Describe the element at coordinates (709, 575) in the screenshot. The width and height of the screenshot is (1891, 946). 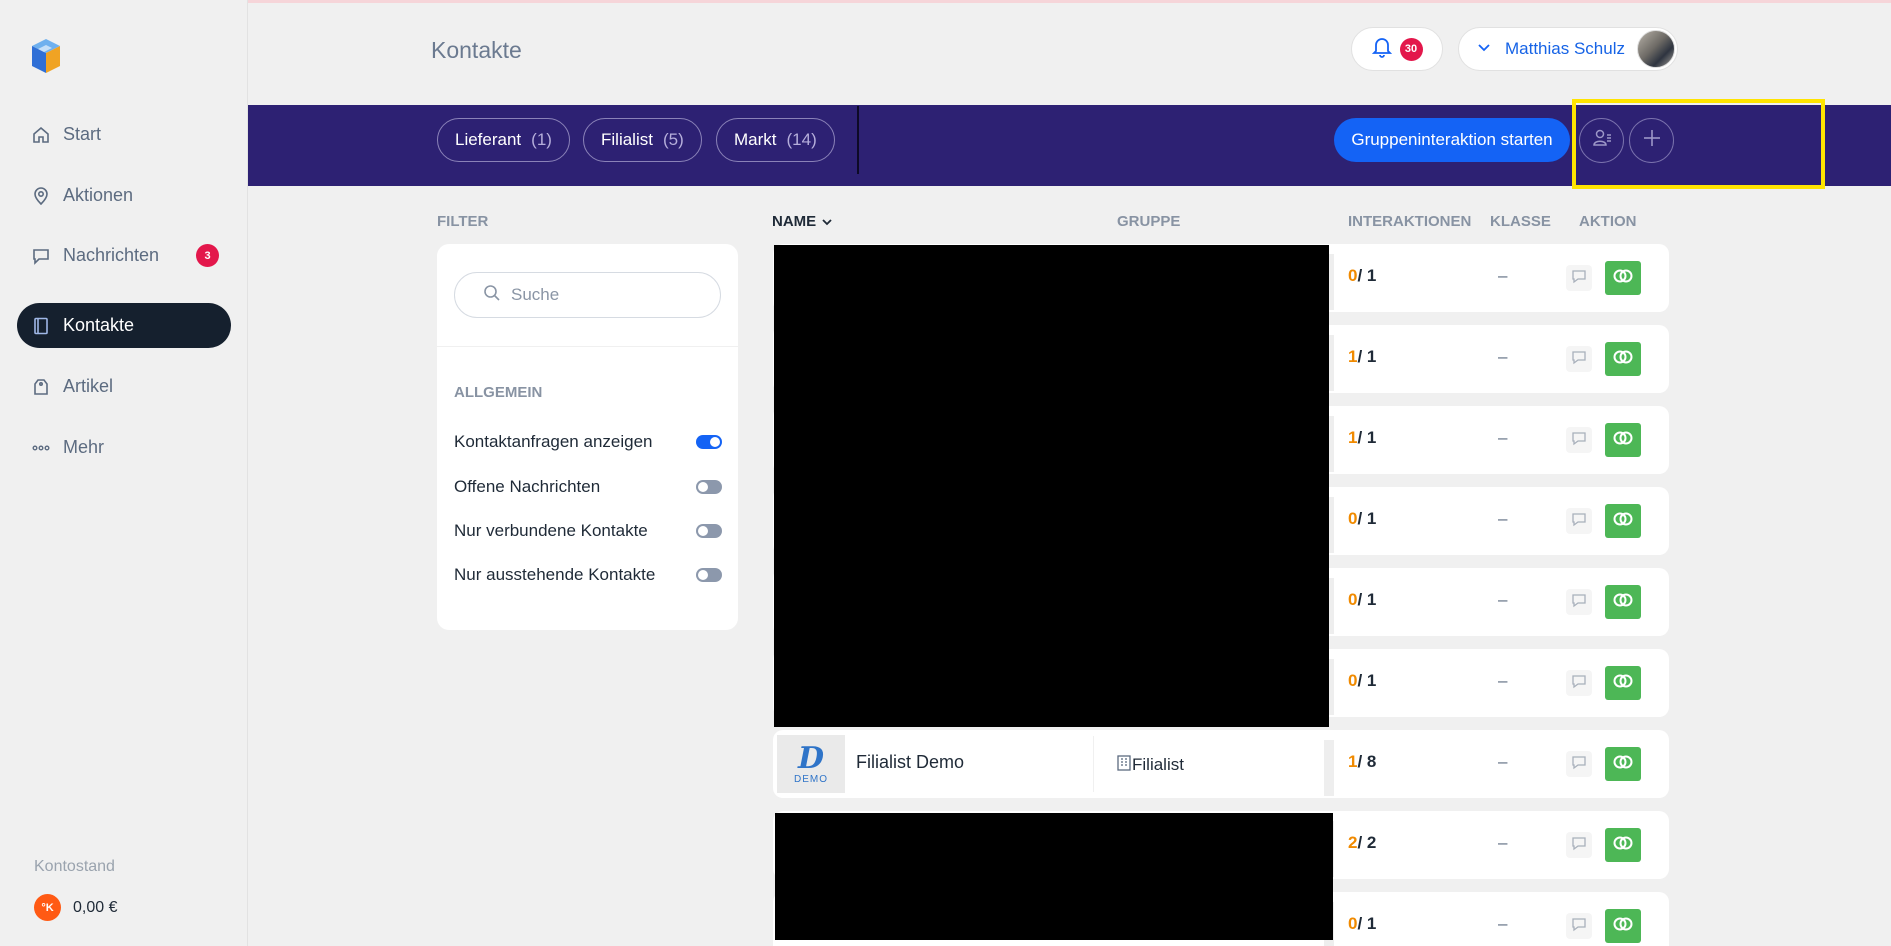
I see `pending-contacts-toggle` at that location.